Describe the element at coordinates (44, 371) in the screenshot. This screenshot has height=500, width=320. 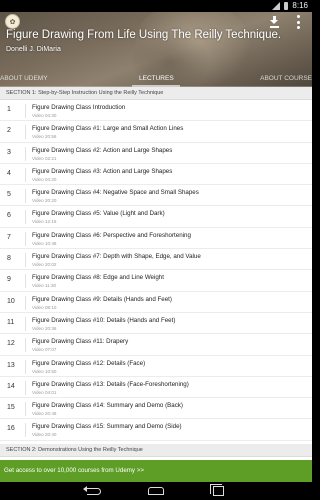
I see `lecture-duration: Video 10:50` at that location.